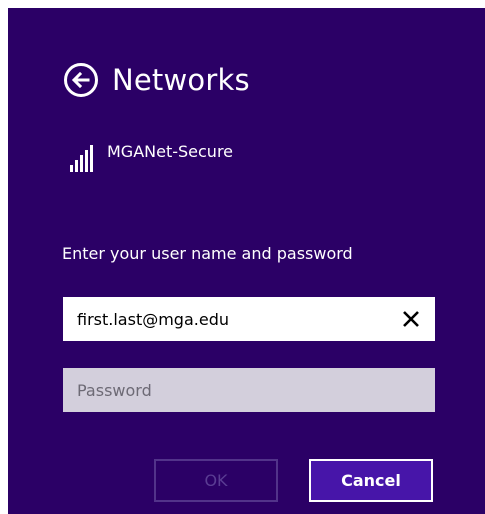 This screenshot has width=485, height=514. Describe the element at coordinates (216, 480) in the screenshot. I see `ok-button: OK` at that location.